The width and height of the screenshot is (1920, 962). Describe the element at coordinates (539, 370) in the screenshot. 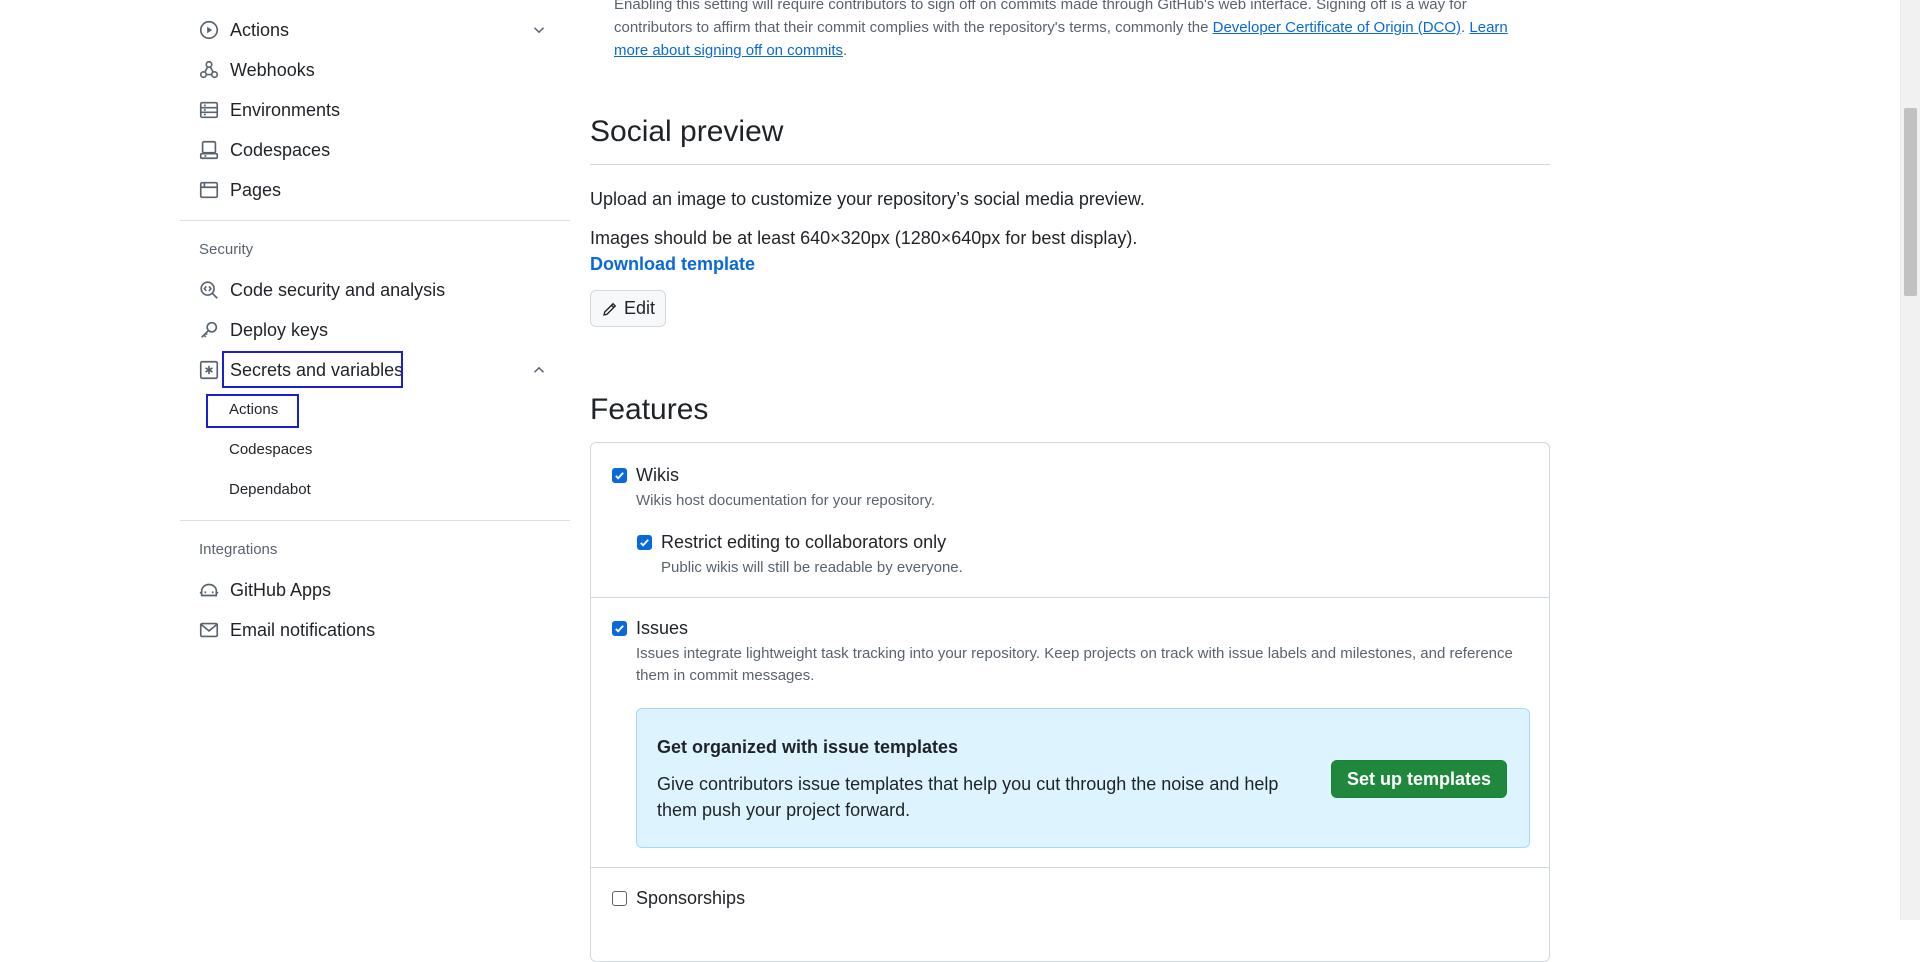

I see `chevron-up-icon` at that location.